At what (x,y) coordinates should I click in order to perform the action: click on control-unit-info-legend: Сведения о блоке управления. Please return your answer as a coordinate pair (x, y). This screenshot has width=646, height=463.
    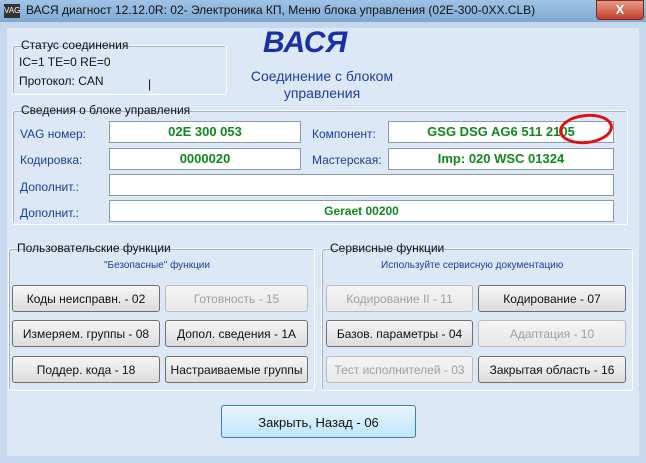
    Looking at the image, I should click on (106, 110).